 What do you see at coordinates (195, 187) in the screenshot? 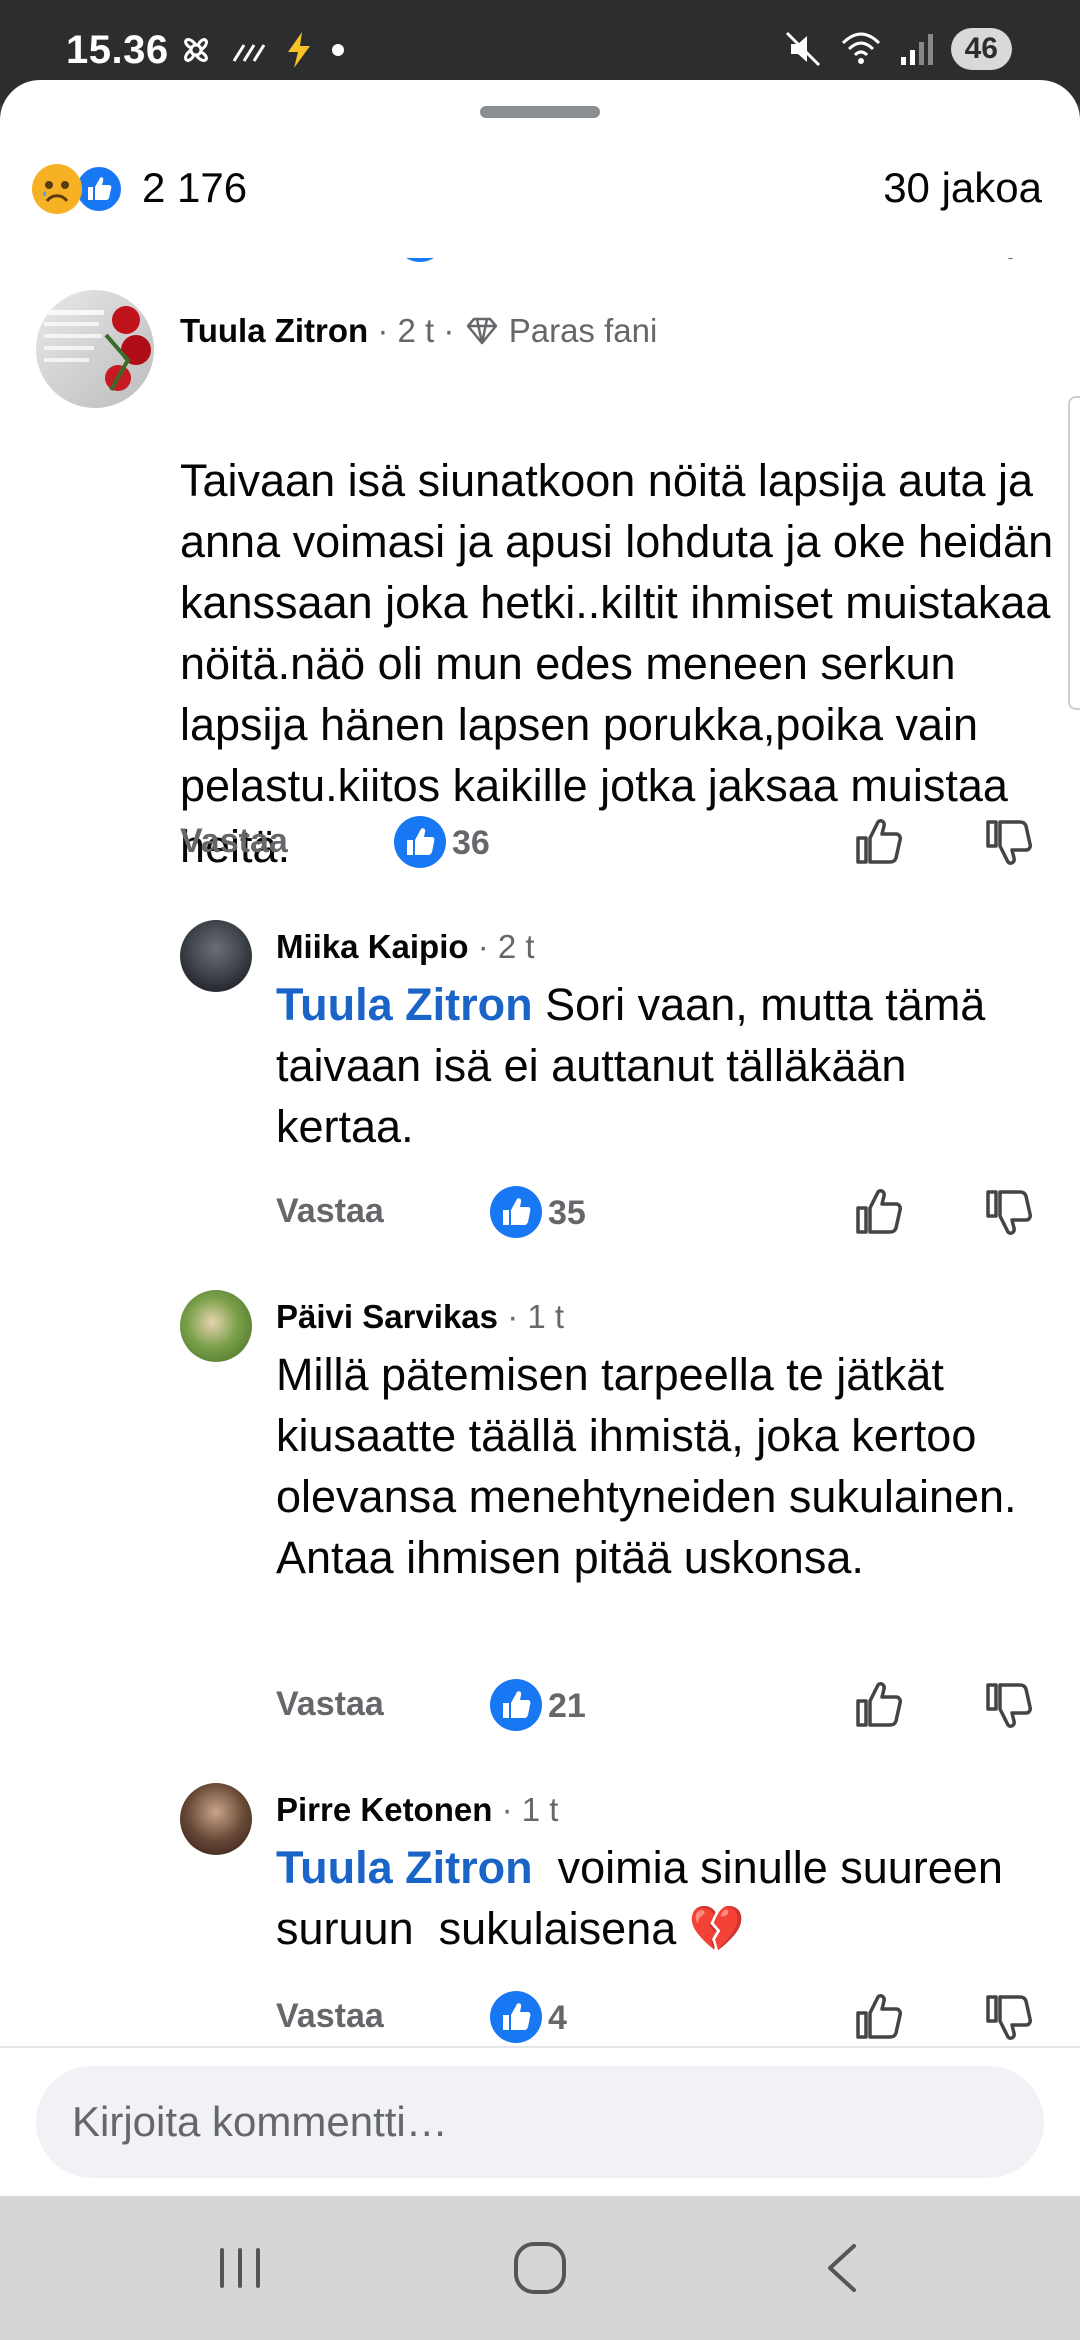
I see `reaction-count: 2 176` at bounding box center [195, 187].